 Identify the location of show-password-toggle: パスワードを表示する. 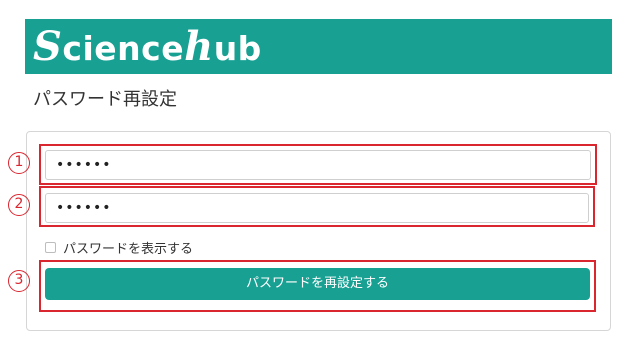
(119, 247).